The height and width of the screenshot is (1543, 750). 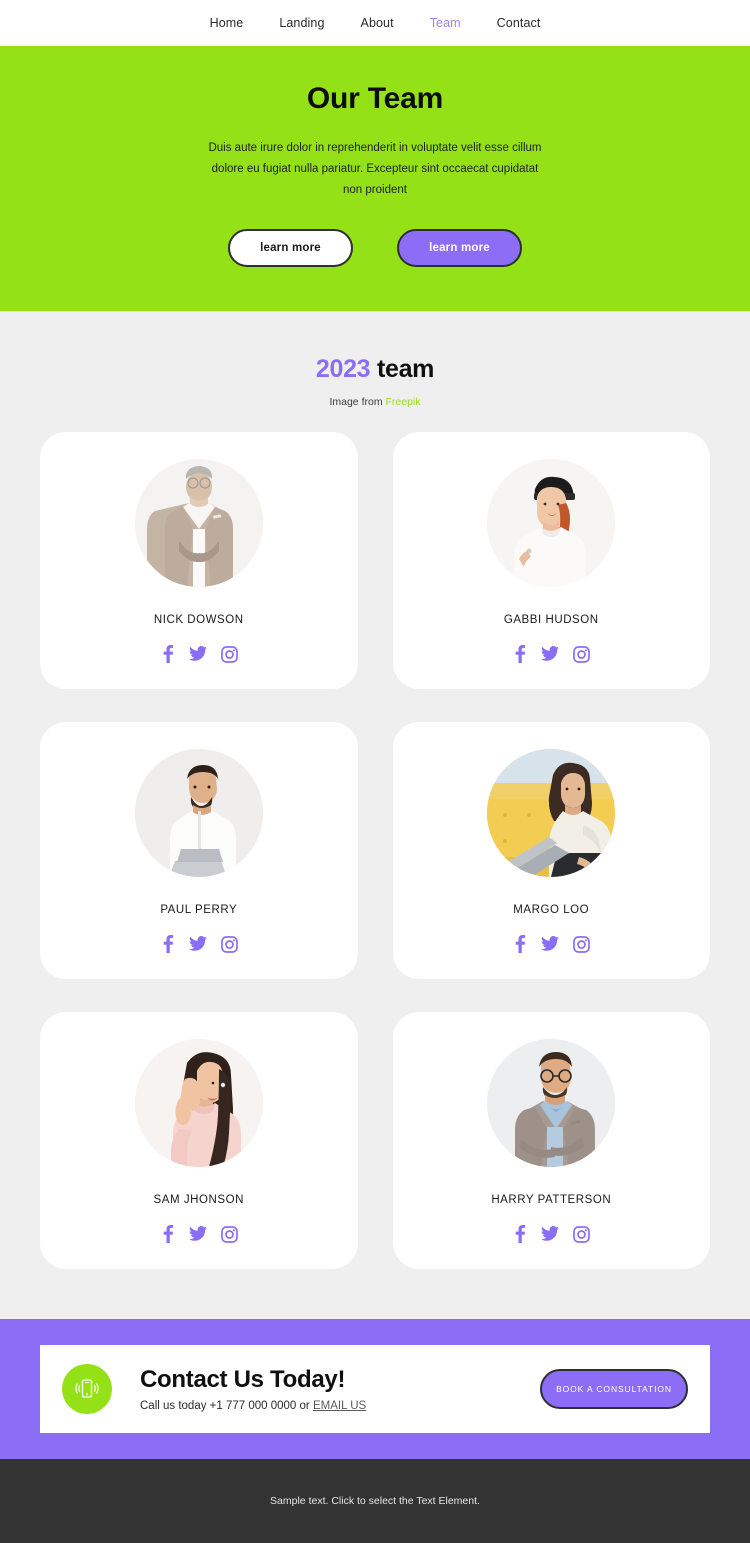 What do you see at coordinates (377, 23) in the screenshot?
I see `nav-item-about: About` at bounding box center [377, 23].